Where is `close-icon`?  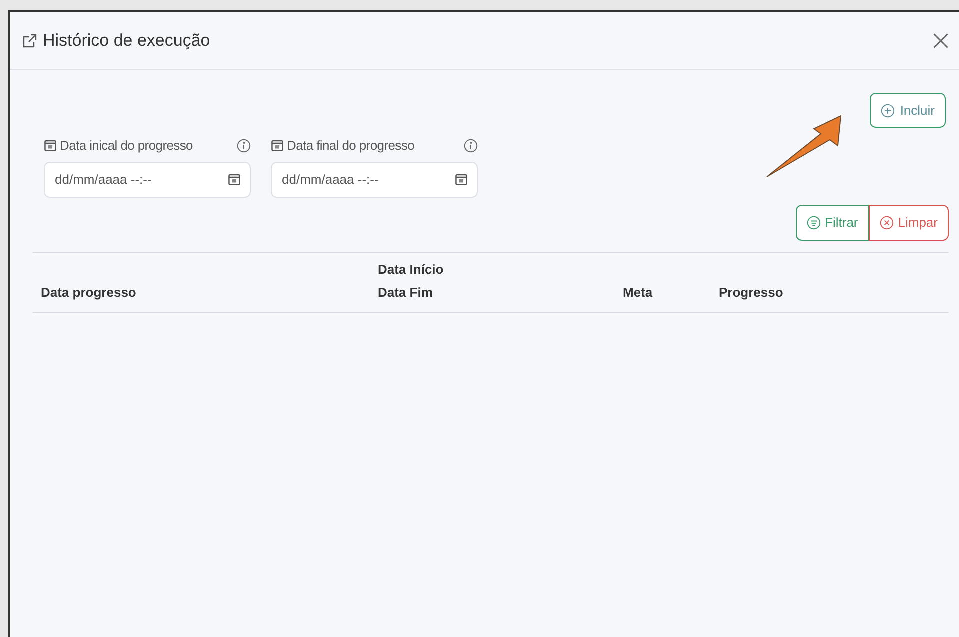
close-icon is located at coordinates (941, 41).